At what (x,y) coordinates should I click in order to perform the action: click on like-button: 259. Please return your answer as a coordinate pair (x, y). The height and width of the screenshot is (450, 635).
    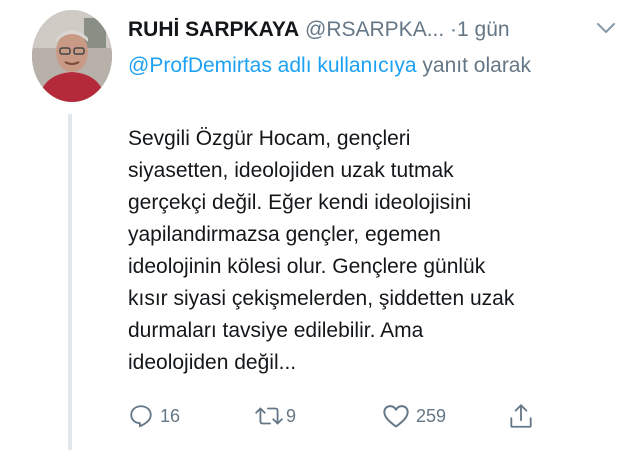
    Looking at the image, I should click on (414, 416).